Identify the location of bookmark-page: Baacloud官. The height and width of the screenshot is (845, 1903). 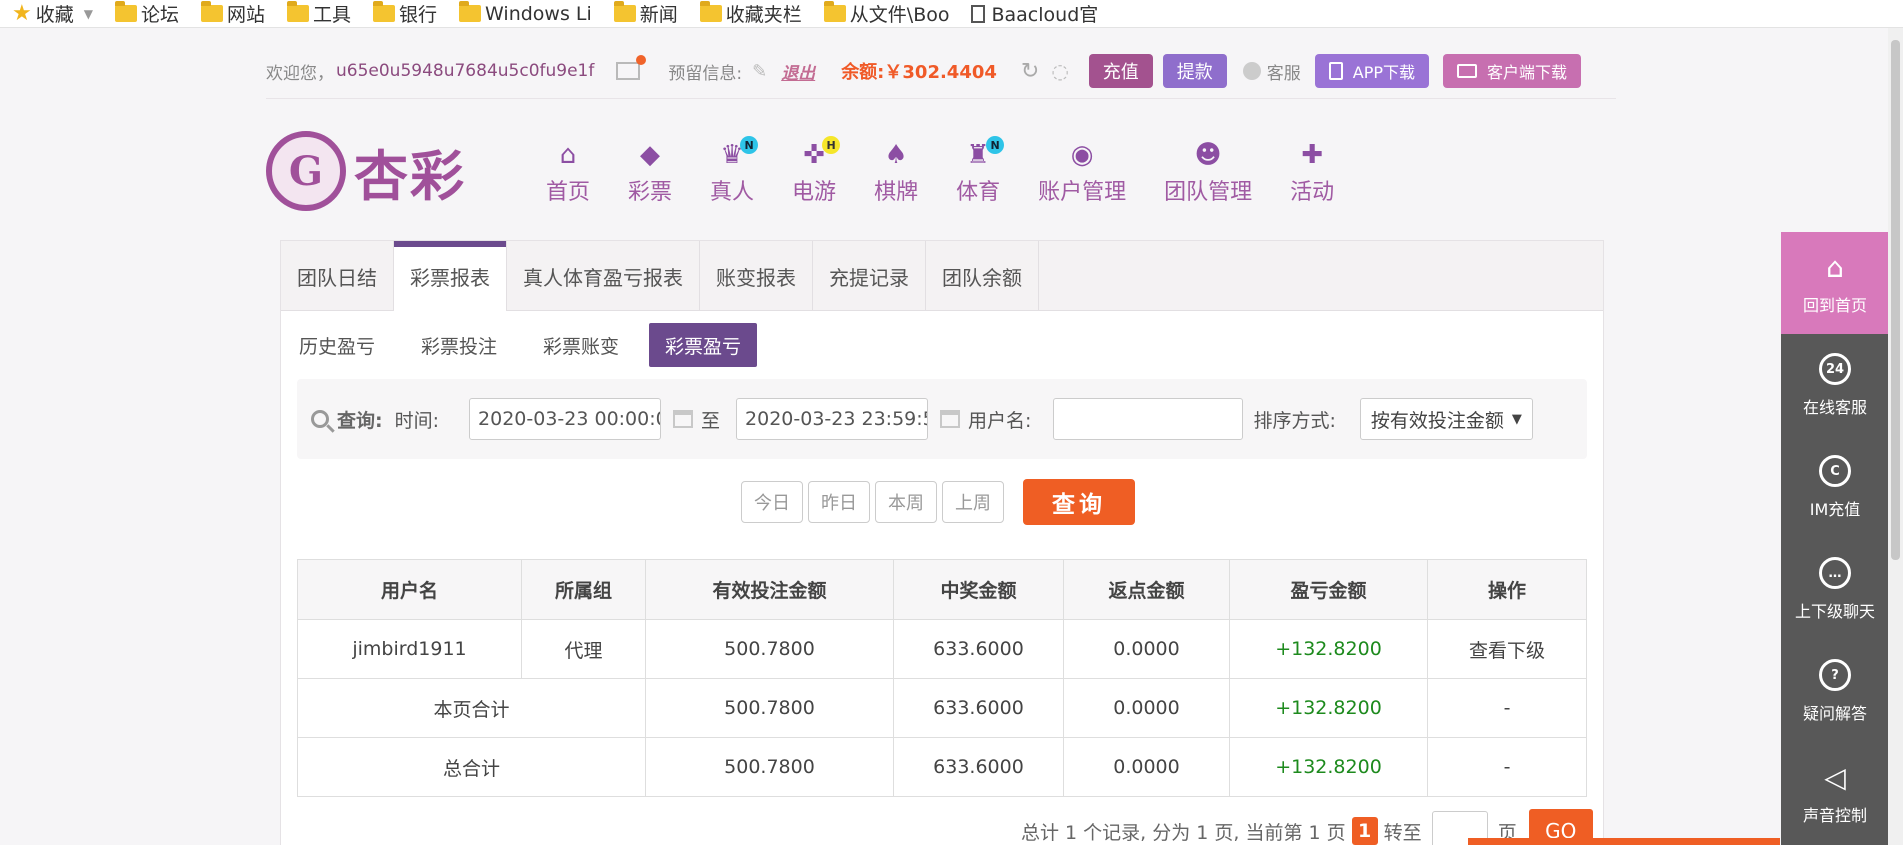
(1034, 14).